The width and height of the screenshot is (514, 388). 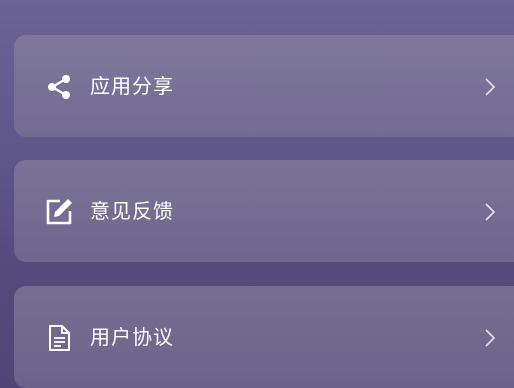 I want to click on menu-item-label: 意见反馈, so click(x=132, y=211).